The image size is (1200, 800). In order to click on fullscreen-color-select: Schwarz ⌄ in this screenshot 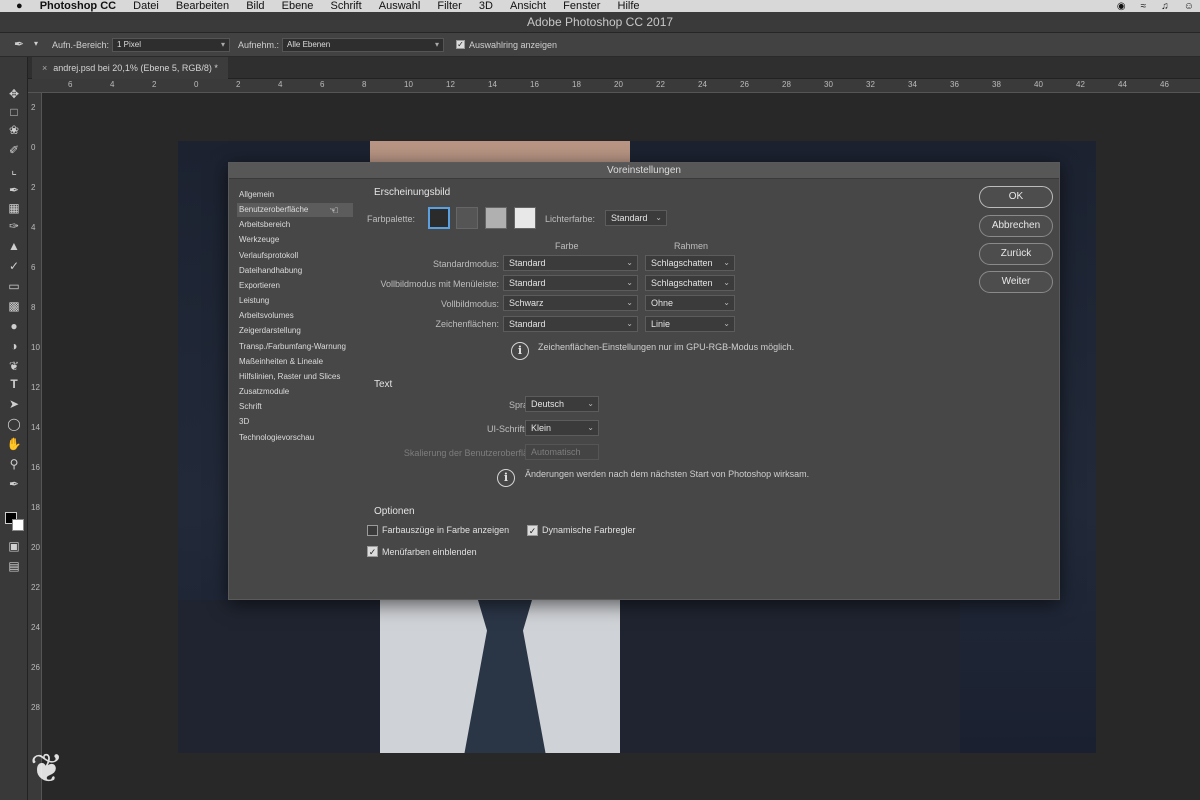, I will do `click(570, 303)`.